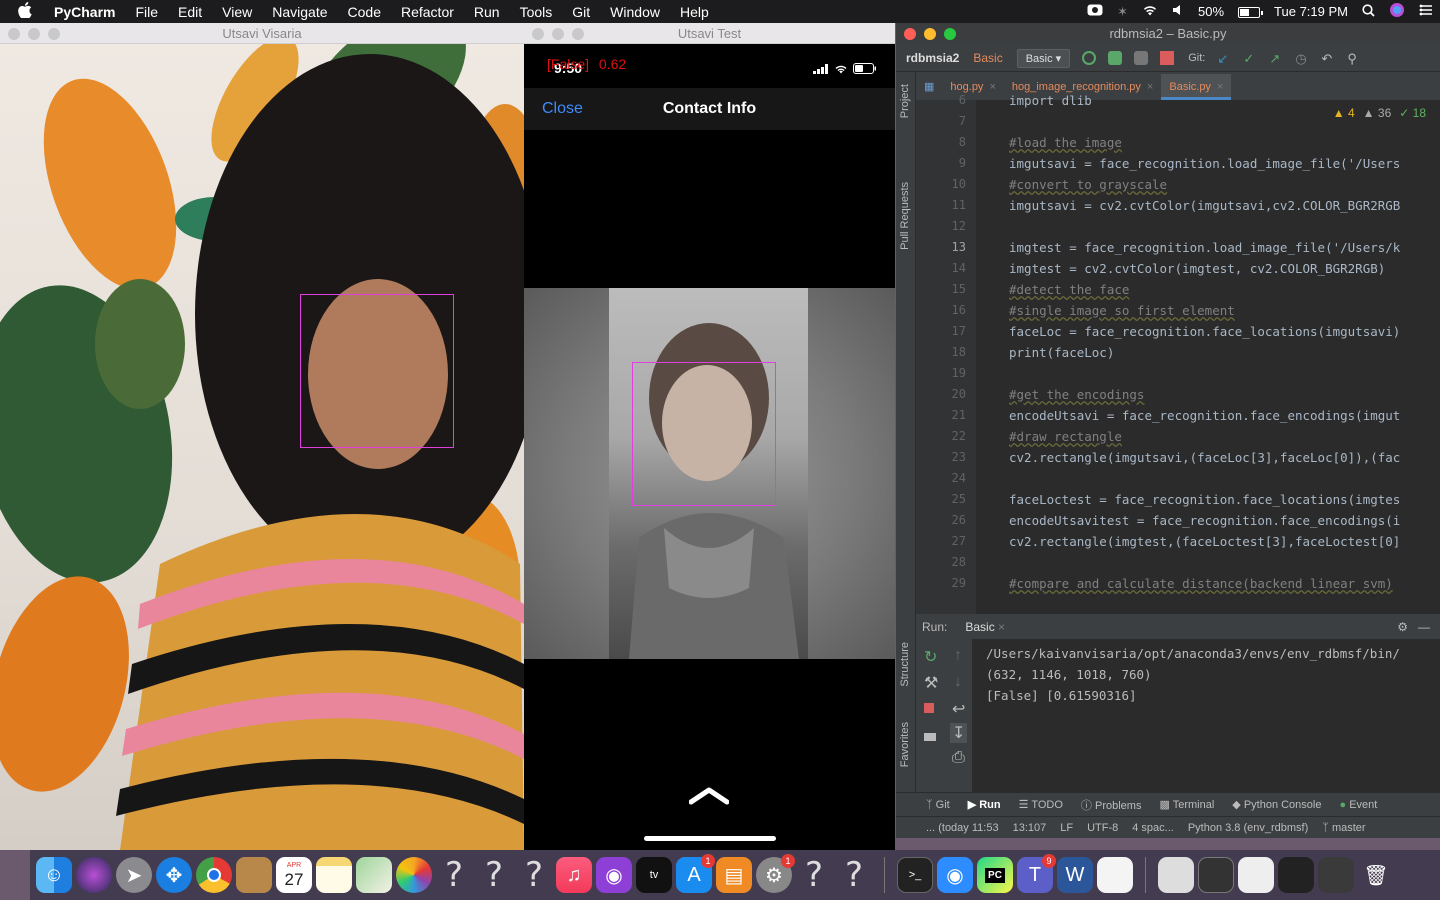  I want to click on git-history-icon: ◷, so click(1302, 58).